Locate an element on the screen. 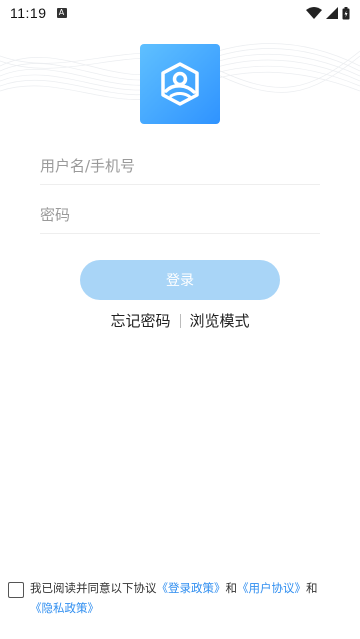  agreement-row: 我已阅读并同意以下协议《登录政策》和《用户协议》和 《隐私政策》 is located at coordinates (180, 598).